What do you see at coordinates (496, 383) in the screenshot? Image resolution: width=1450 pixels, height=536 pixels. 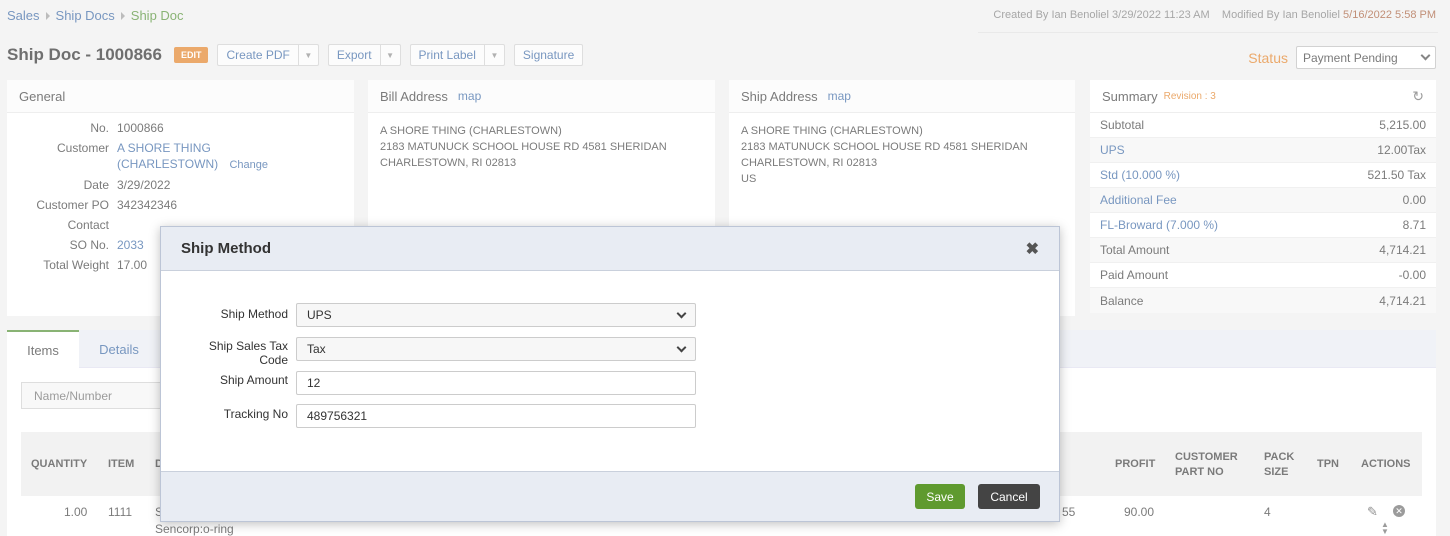 I see `ship-amount-input: 12` at bounding box center [496, 383].